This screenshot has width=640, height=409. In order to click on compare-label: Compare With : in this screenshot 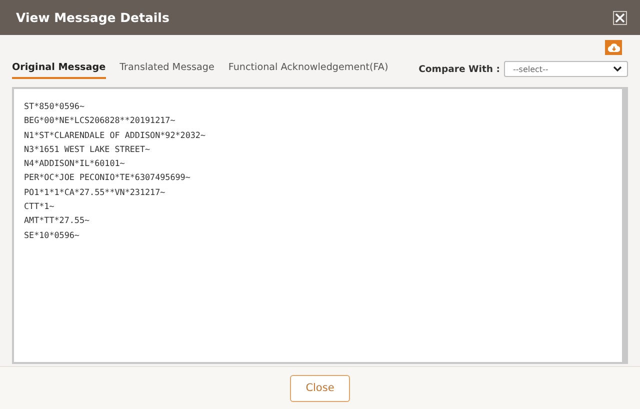, I will do `click(459, 69)`.